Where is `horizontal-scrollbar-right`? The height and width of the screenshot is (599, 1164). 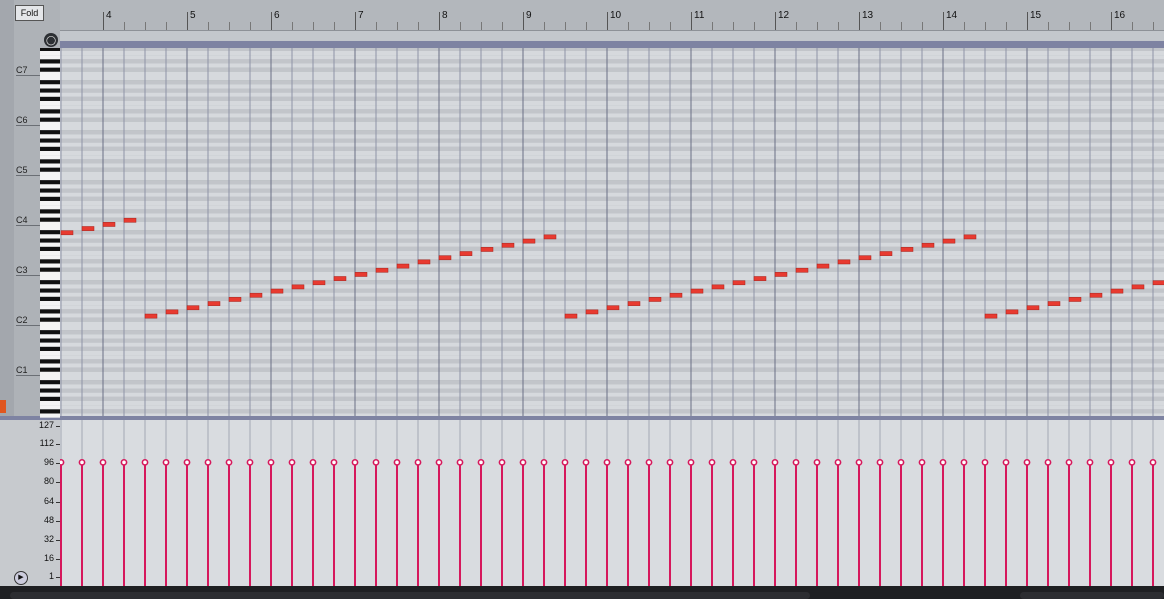 horizontal-scrollbar-right is located at coordinates (1092, 595).